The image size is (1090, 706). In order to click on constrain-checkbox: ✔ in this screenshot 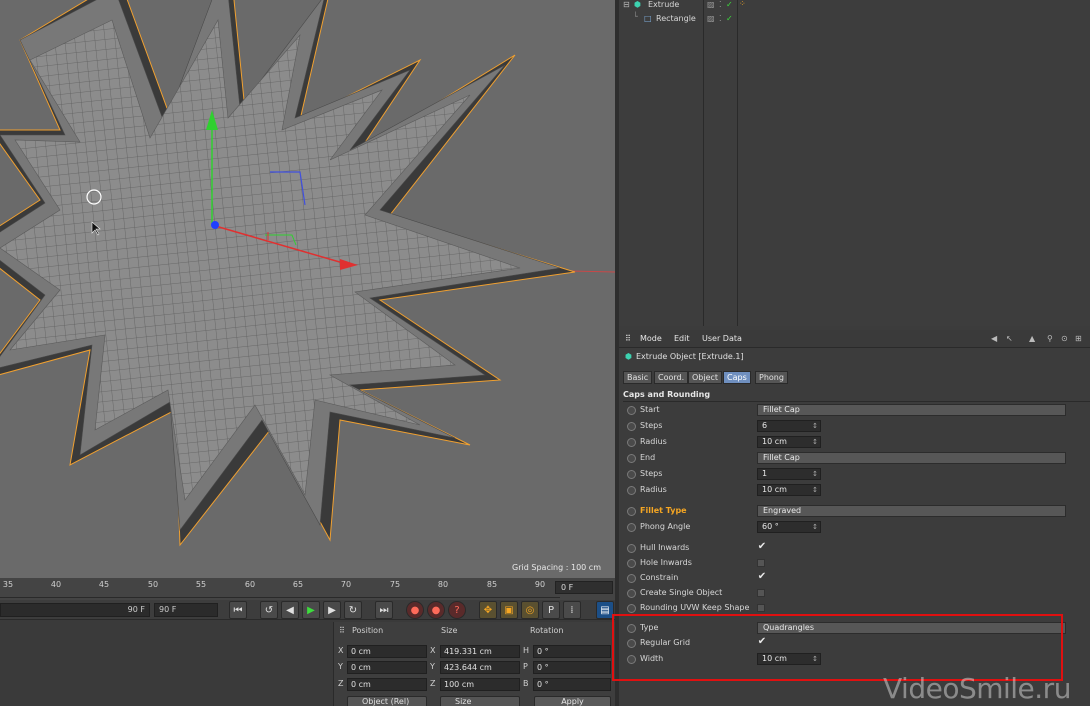, I will do `click(762, 577)`.